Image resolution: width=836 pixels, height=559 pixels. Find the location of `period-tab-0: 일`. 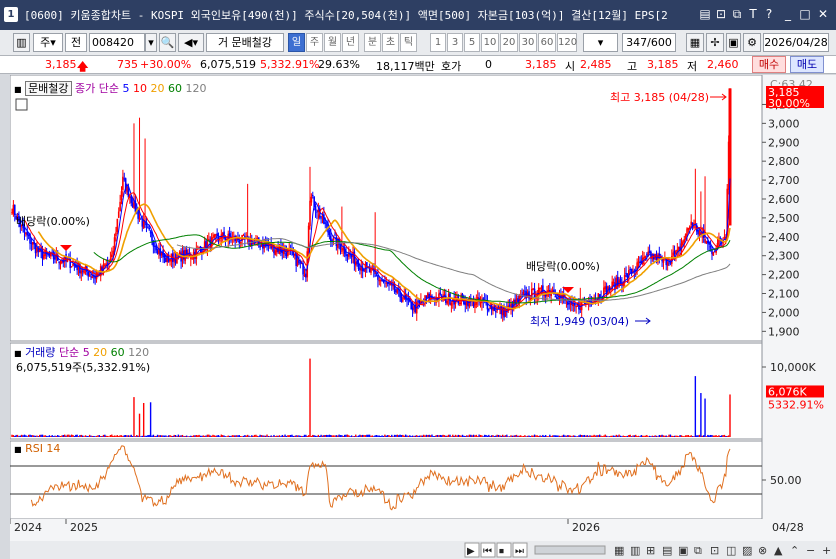

period-tab-0: 일 is located at coordinates (296, 42).